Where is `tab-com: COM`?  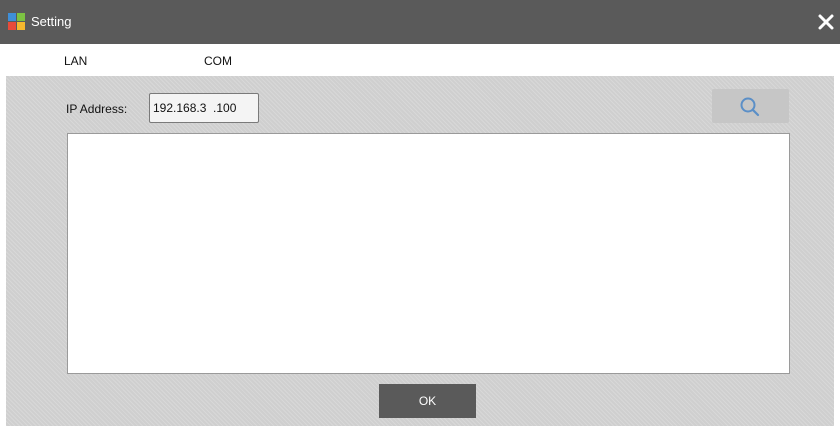 tab-com: COM is located at coordinates (218, 61).